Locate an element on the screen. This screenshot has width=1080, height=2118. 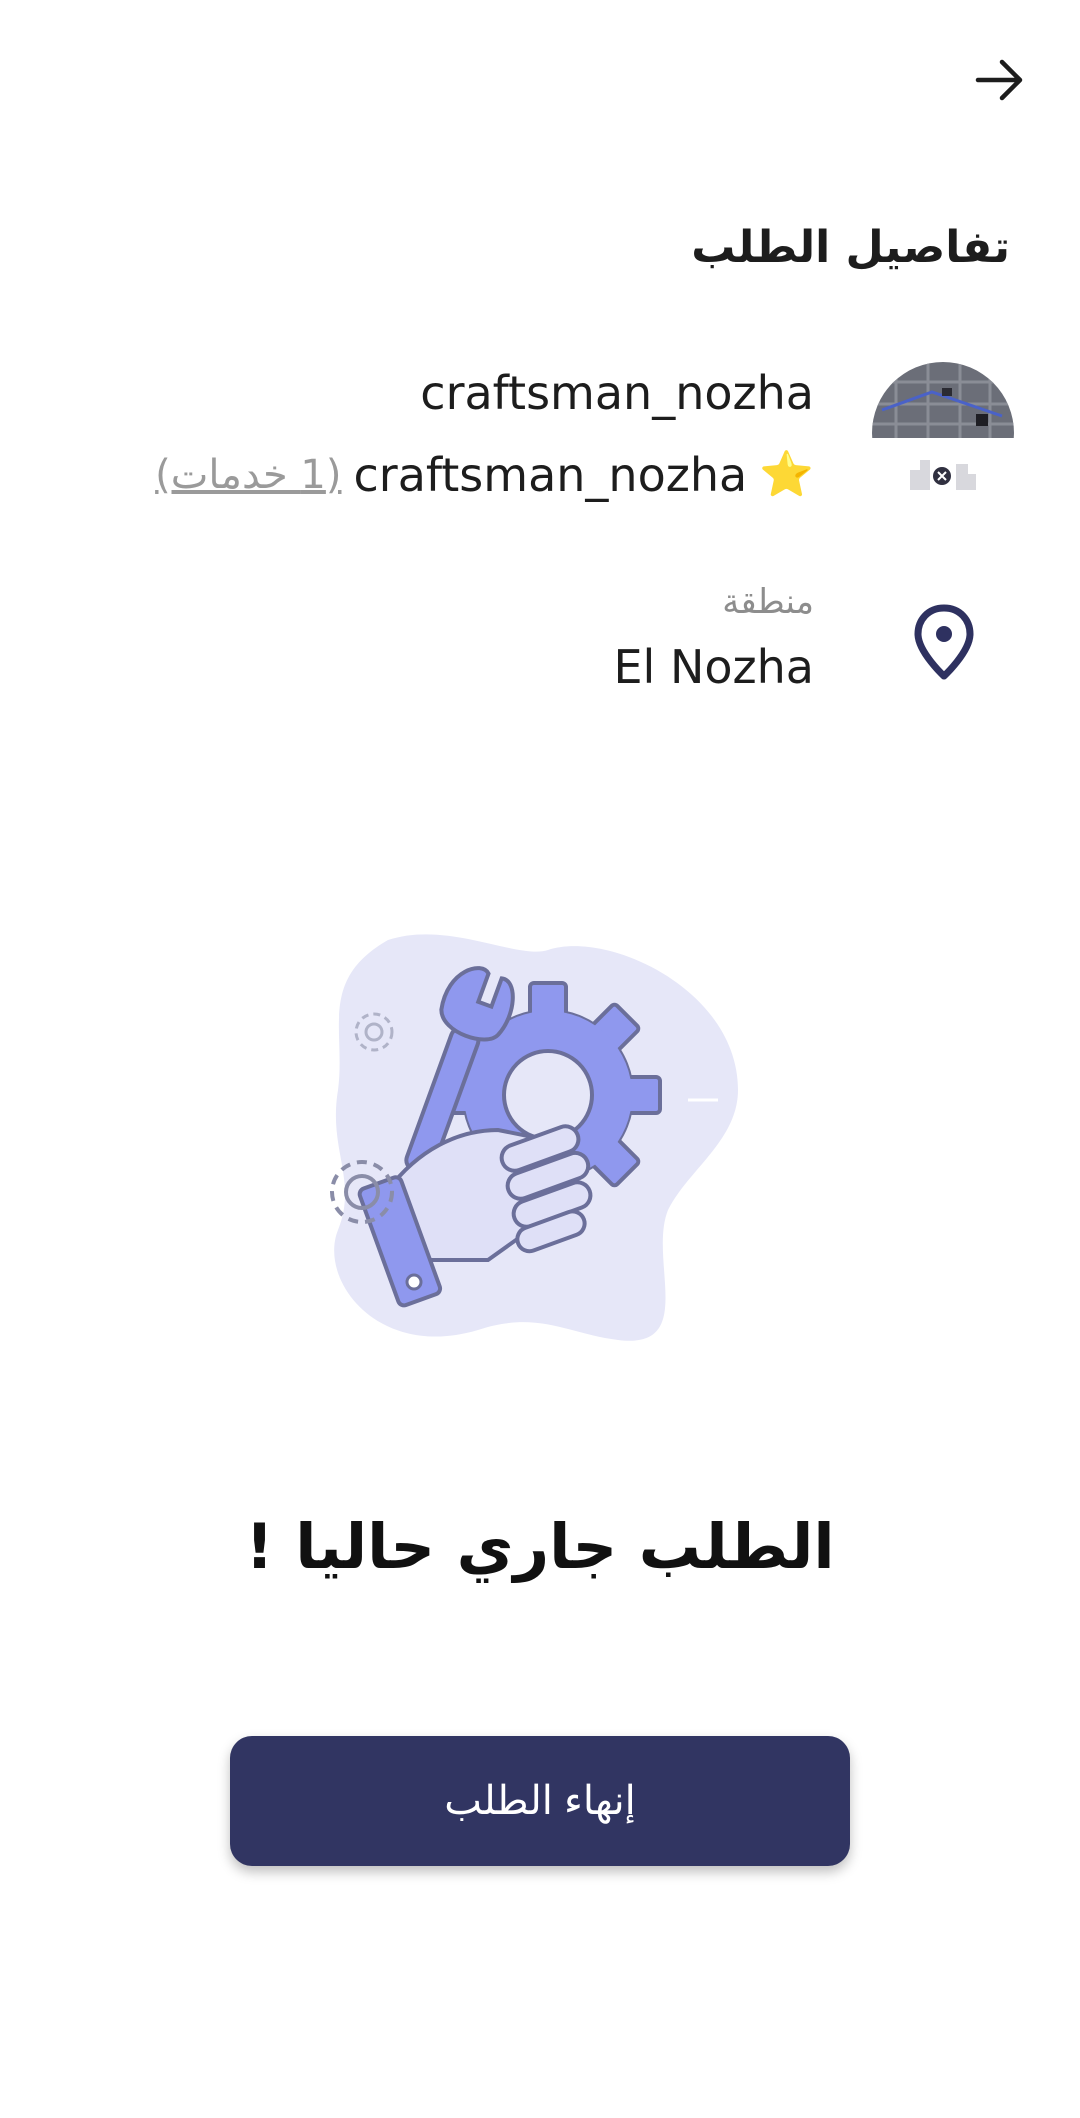
section-title: تفاصيل الطلب is located at coordinates (850, 247).